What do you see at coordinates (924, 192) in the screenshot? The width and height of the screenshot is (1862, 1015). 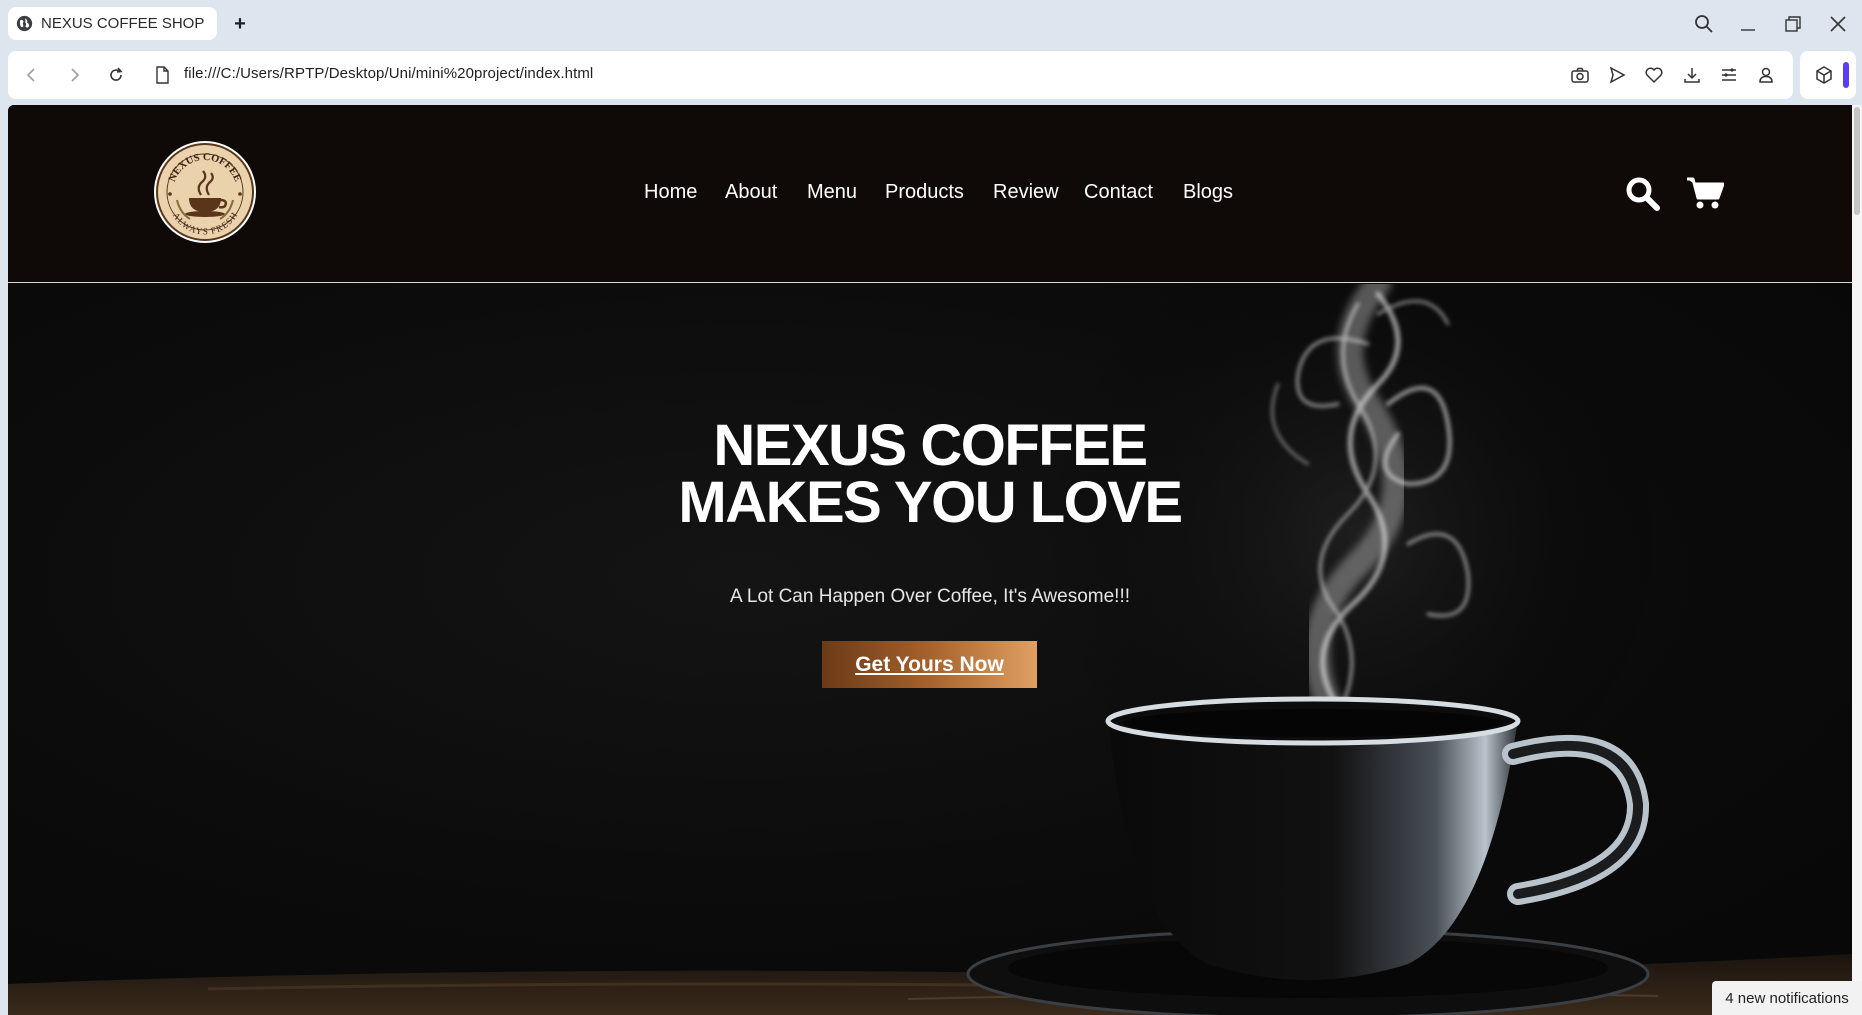 I see `nav-products: Products` at bounding box center [924, 192].